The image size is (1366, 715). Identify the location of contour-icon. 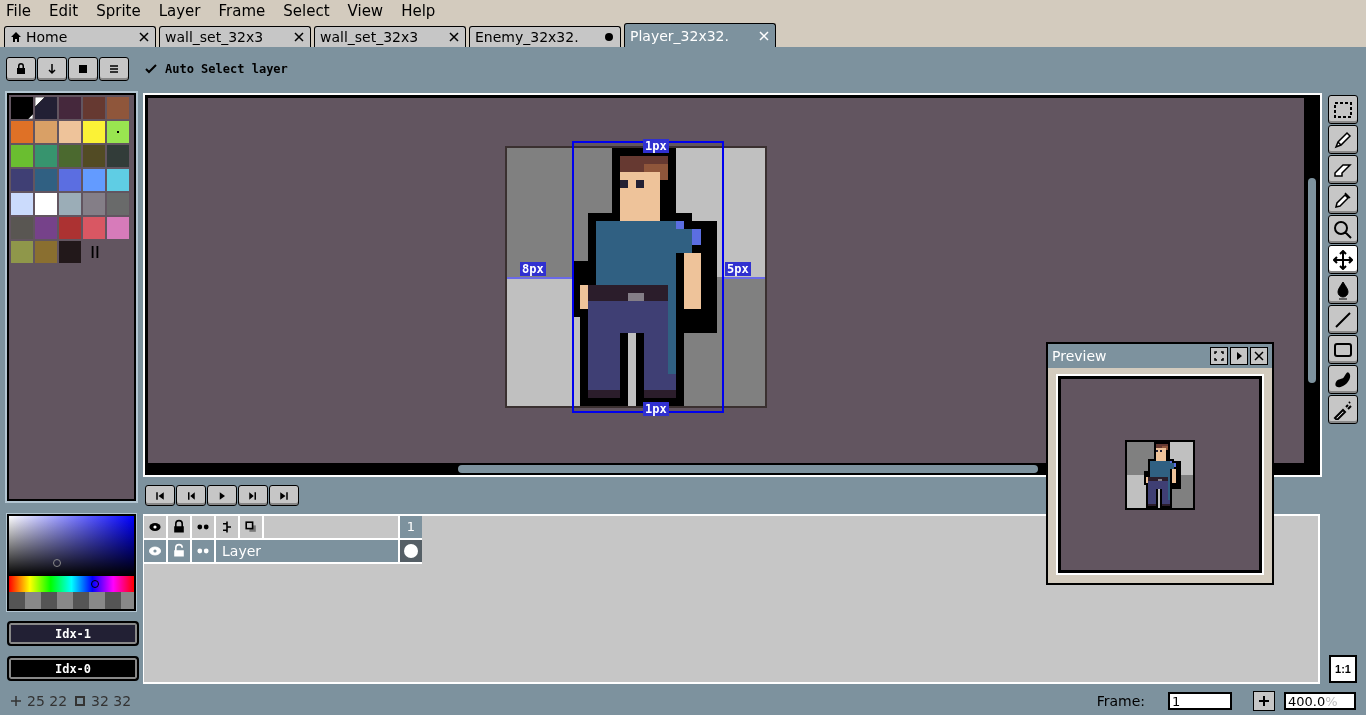
(1343, 379).